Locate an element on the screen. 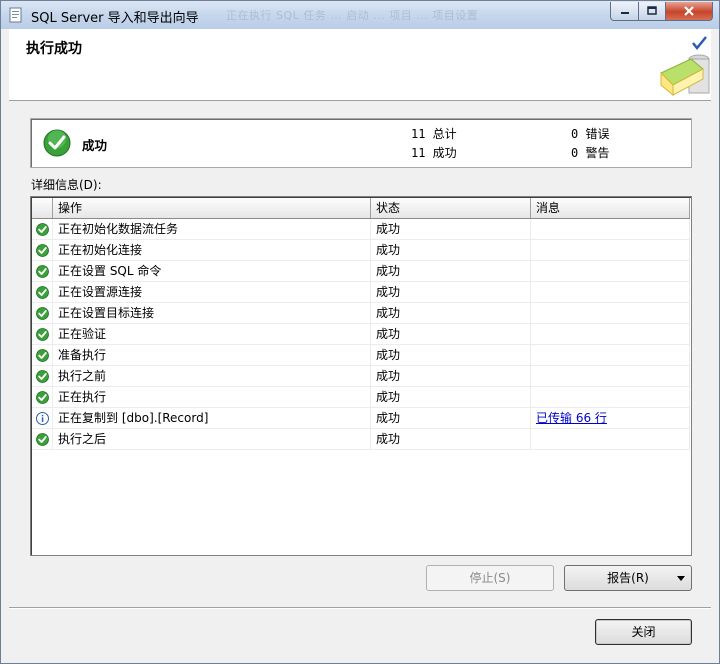  table-row: 正在设置 SQL 命令 成功 is located at coordinates (361, 271).